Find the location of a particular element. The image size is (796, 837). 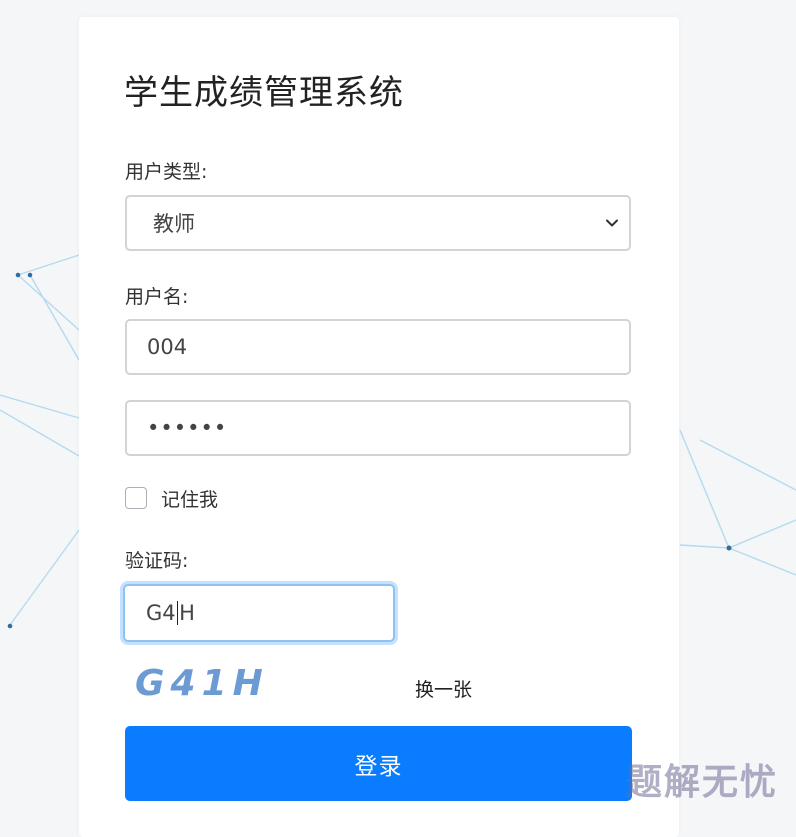

text-caret is located at coordinates (177, 613).